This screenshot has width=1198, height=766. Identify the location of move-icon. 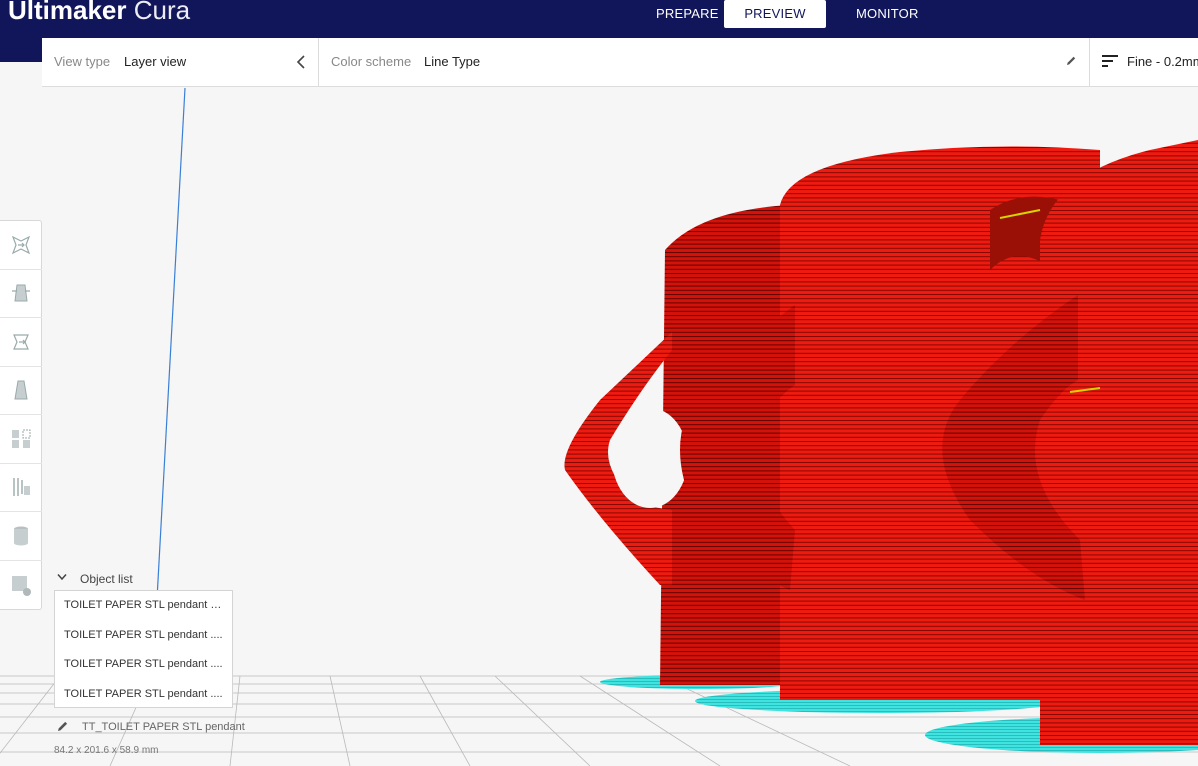
(21, 244).